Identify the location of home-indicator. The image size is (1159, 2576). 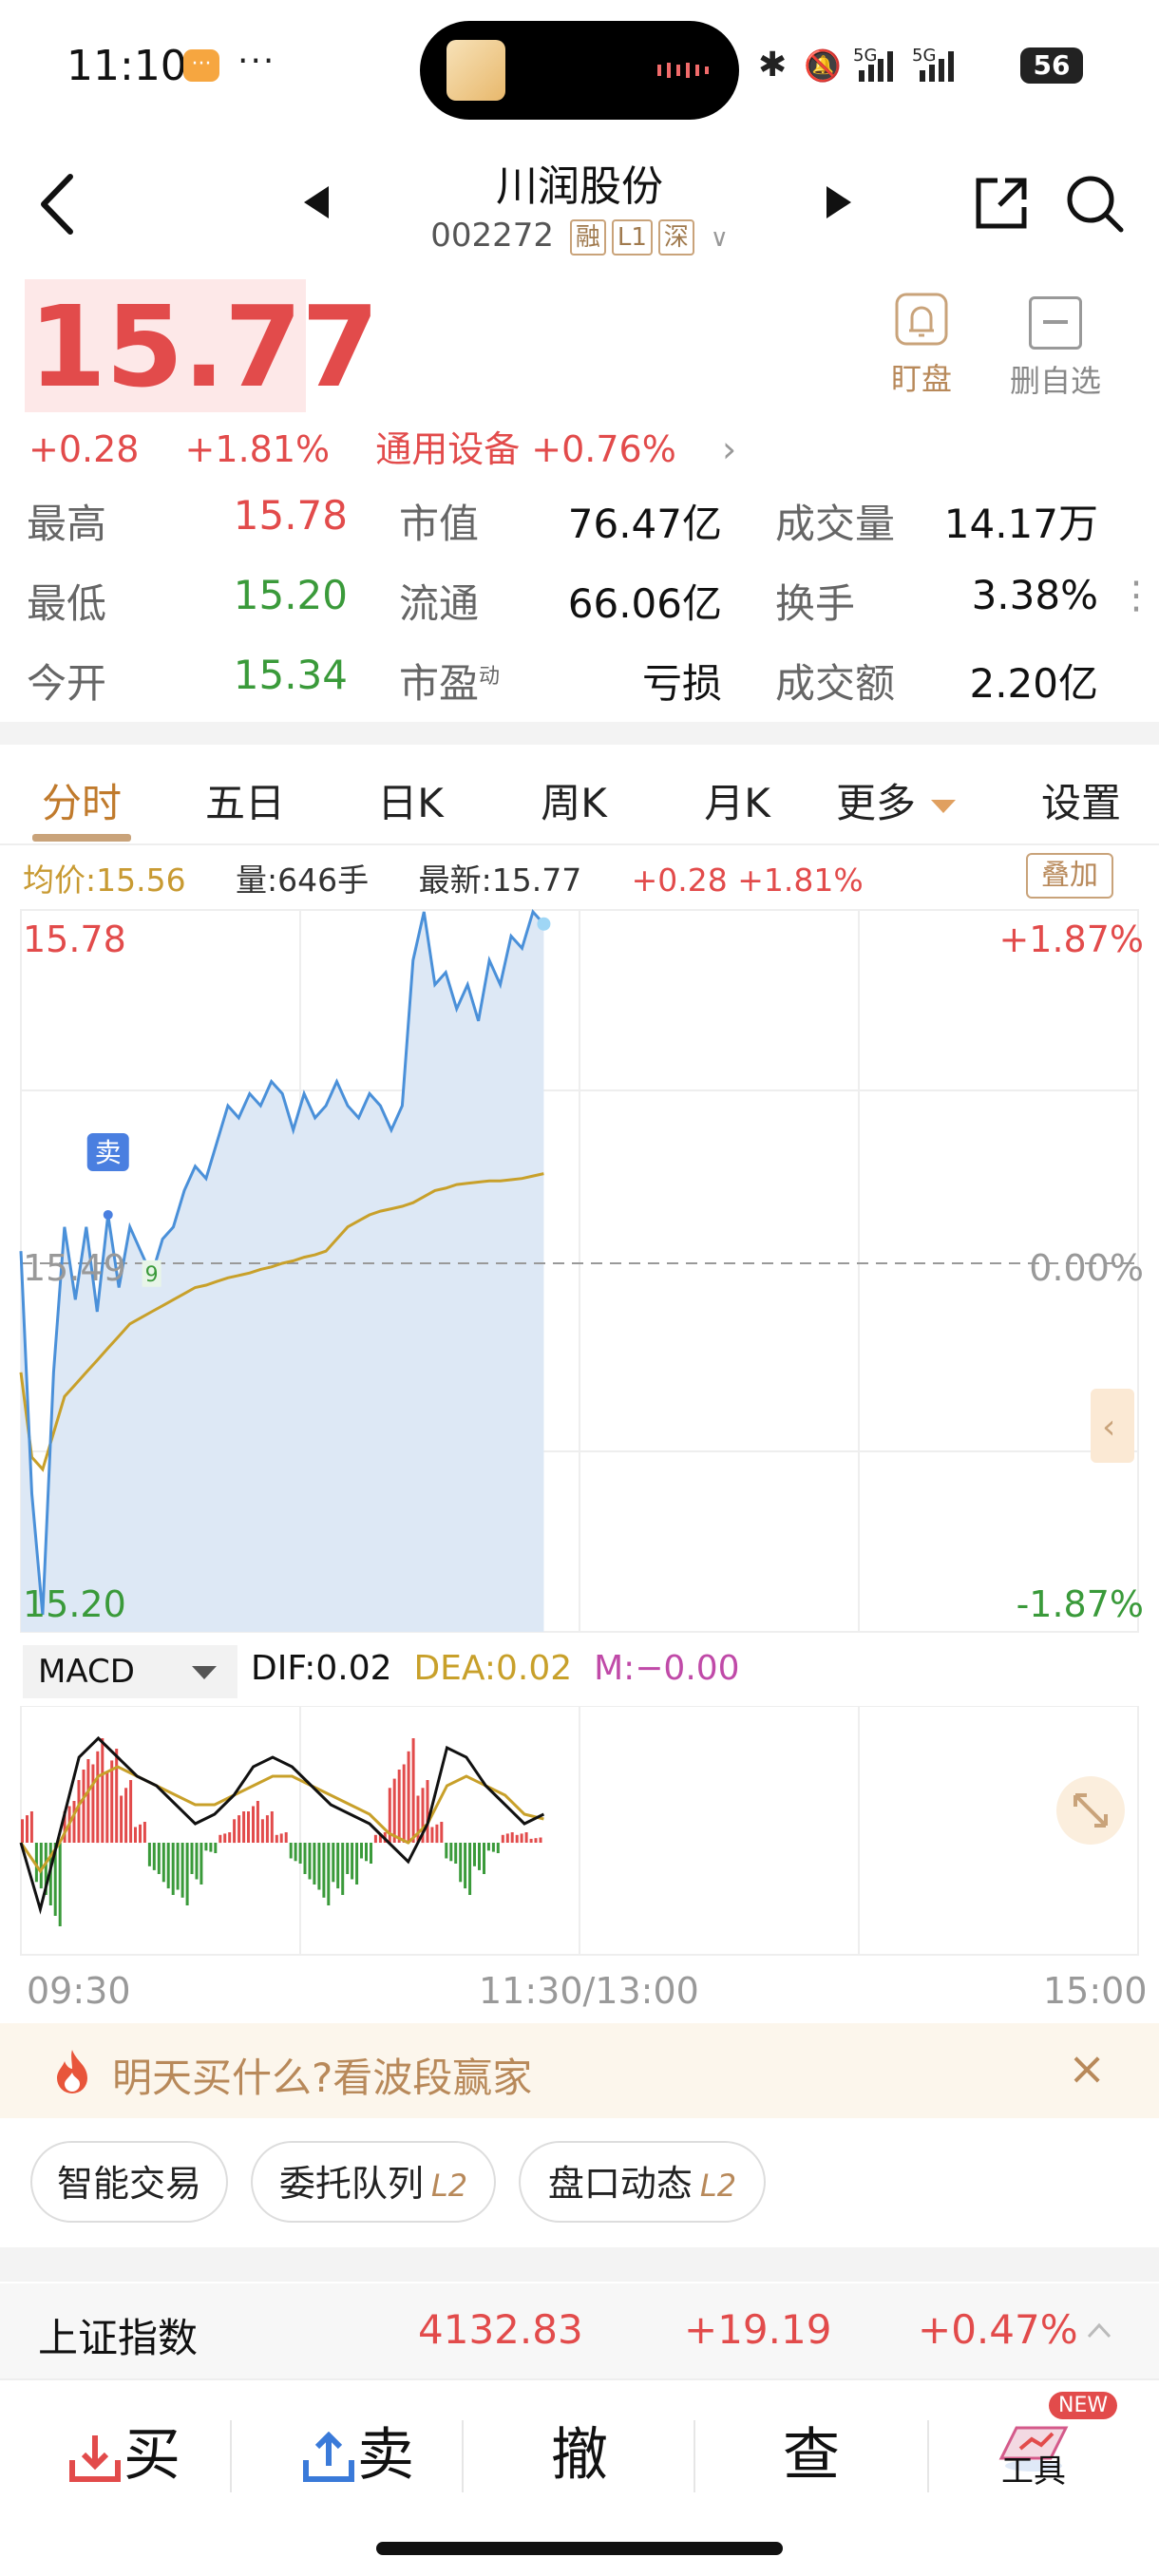
(579, 2548).